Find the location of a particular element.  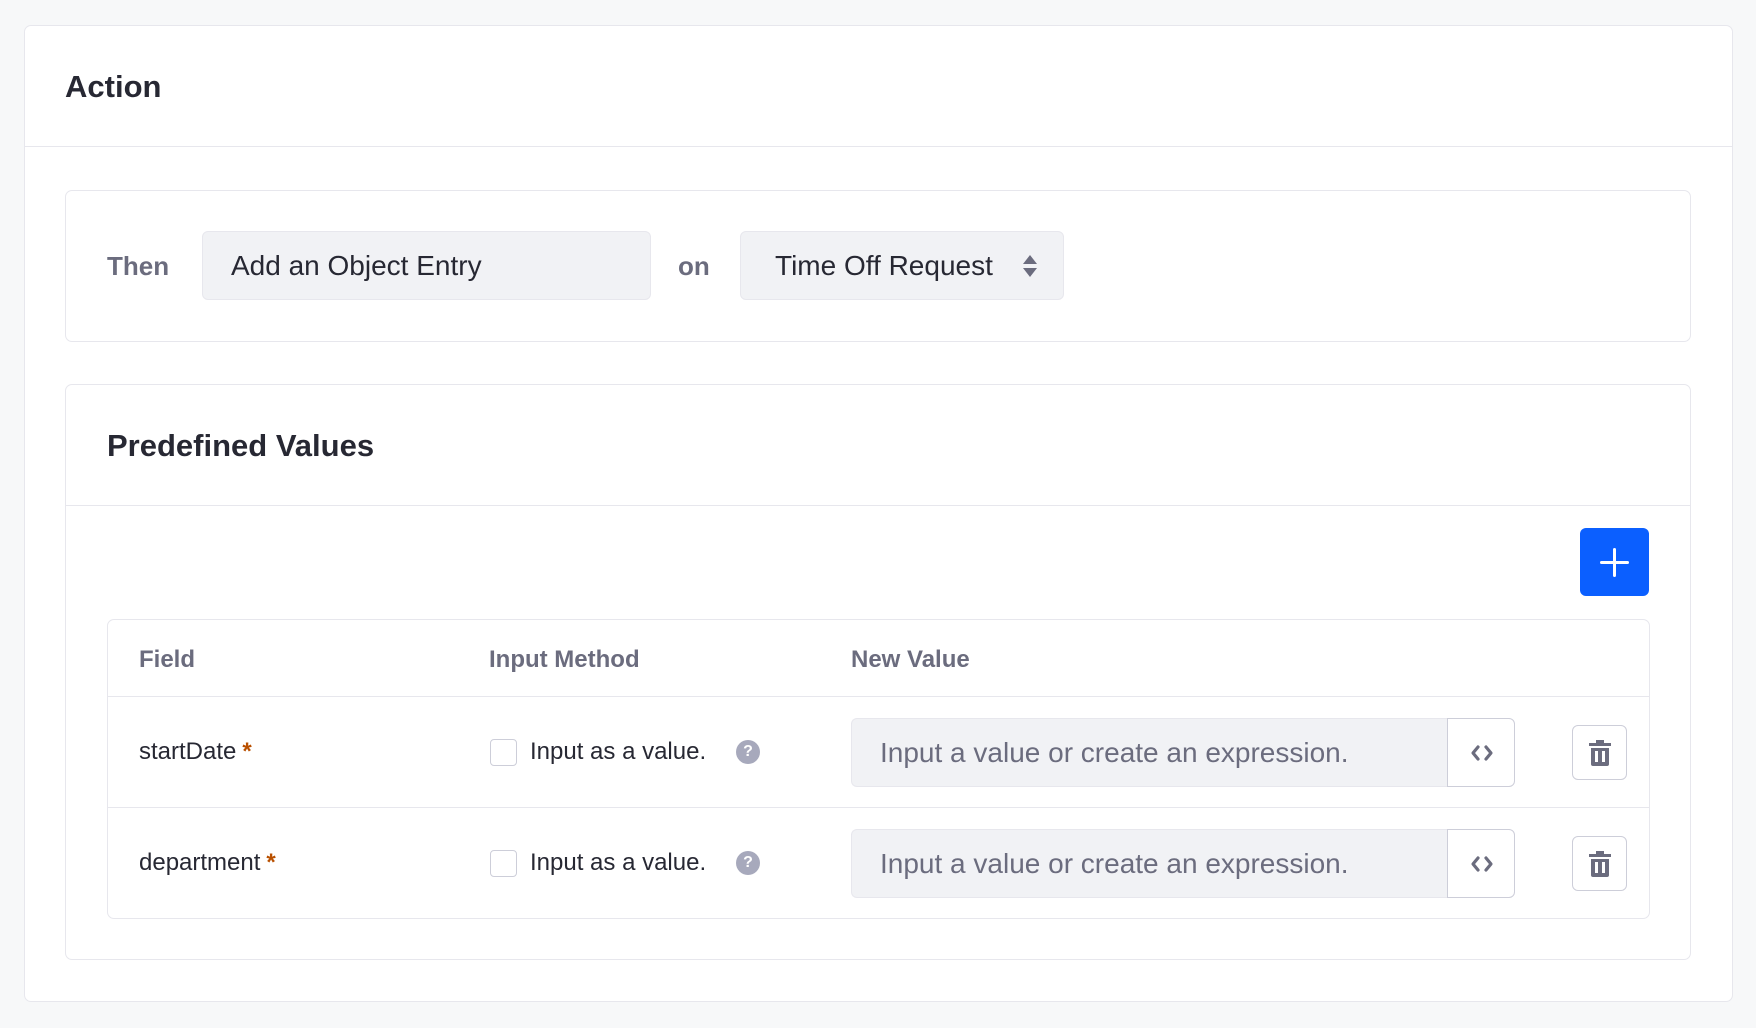

field-name: department is located at coordinates (200, 862).